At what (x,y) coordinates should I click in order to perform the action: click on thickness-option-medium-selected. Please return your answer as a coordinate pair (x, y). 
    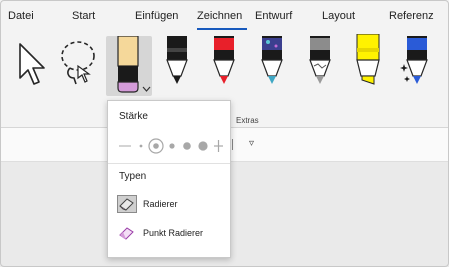
    Looking at the image, I should click on (156, 146).